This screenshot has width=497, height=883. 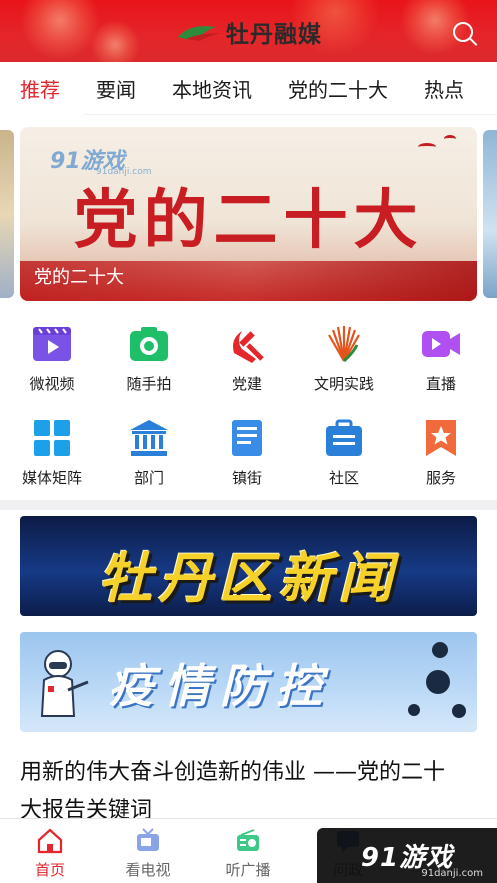 What do you see at coordinates (39, 88) in the screenshot?
I see `tab-recommend: 推荐` at bounding box center [39, 88].